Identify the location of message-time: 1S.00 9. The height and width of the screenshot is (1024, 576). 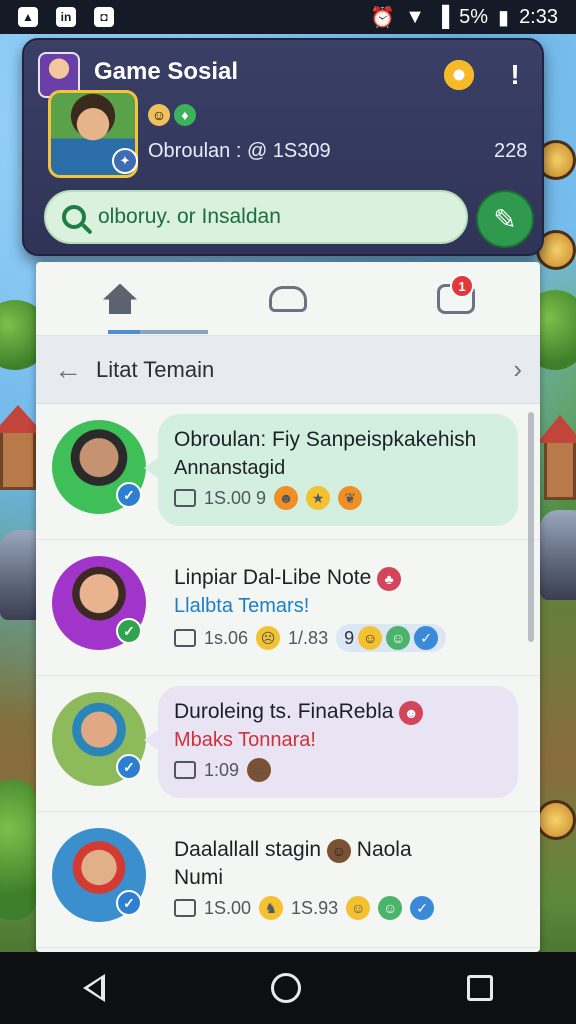
(235, 497).